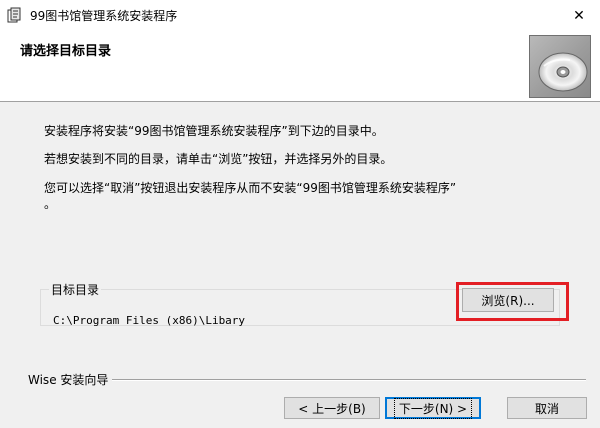  What do you see at coordinates (300, 15) in the screenshot?
I see `title-bar: 99图书馆管理系统安装程序 ✕` at bounding box center [300, 15].